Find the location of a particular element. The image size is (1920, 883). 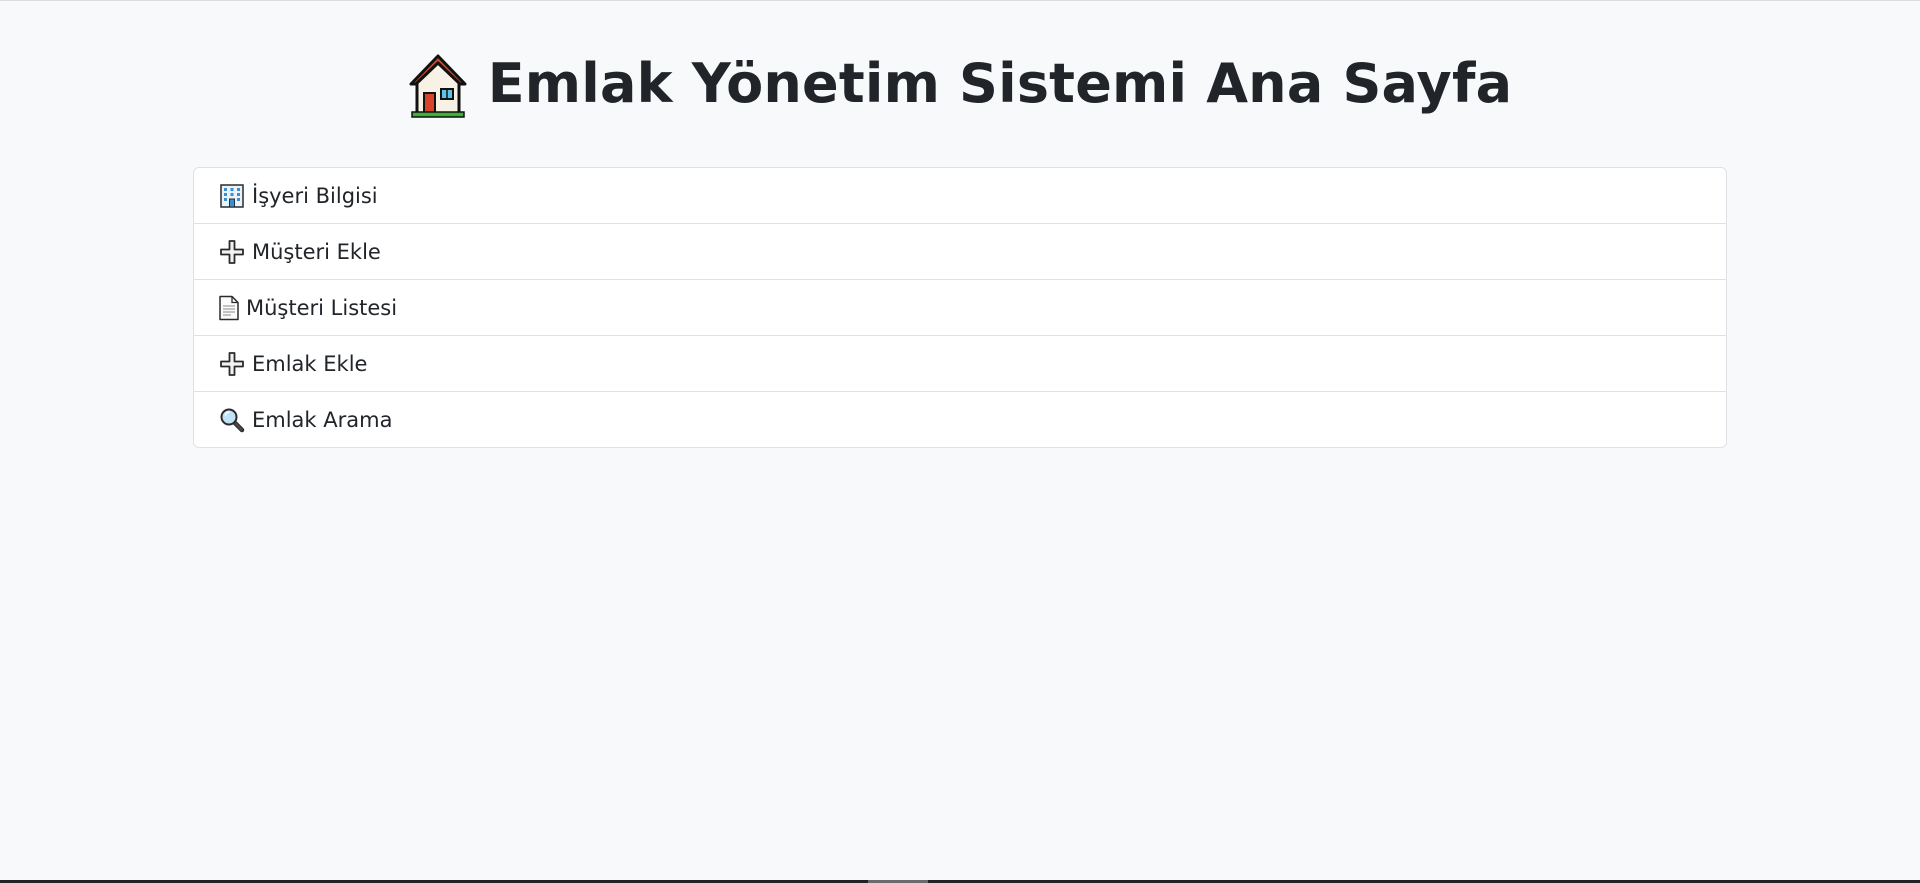

menu-item-label: Emlak Arama is located at coordinates (322, 419).